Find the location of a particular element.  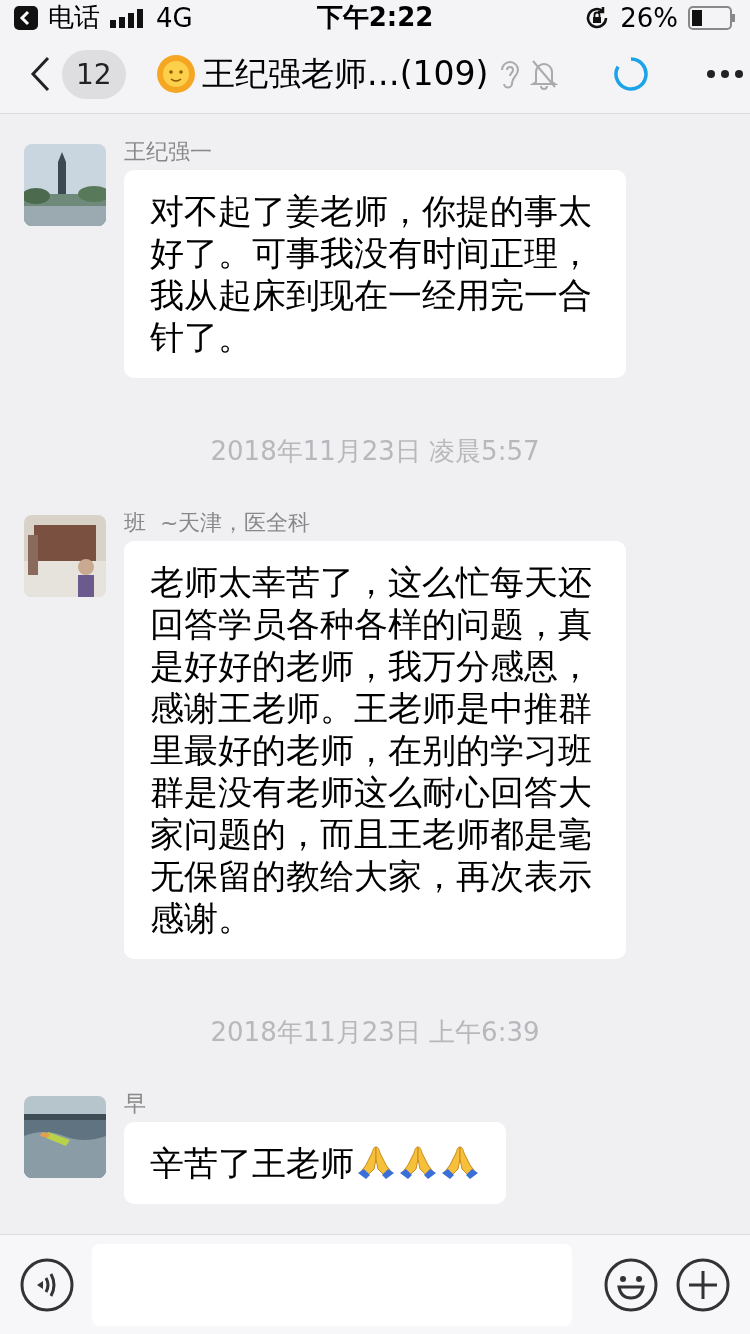

back-icon is located at coordinates (40, 74).